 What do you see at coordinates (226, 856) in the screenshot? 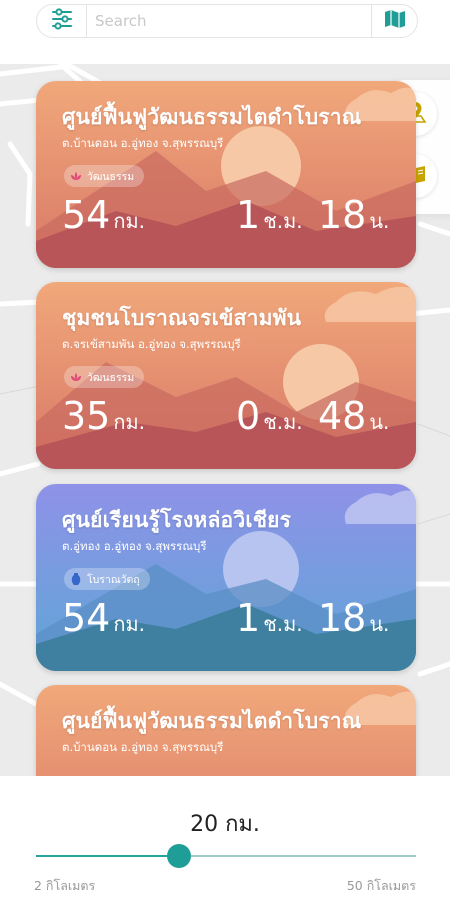
I see `distance-slider` at bounding box center [226, 856].